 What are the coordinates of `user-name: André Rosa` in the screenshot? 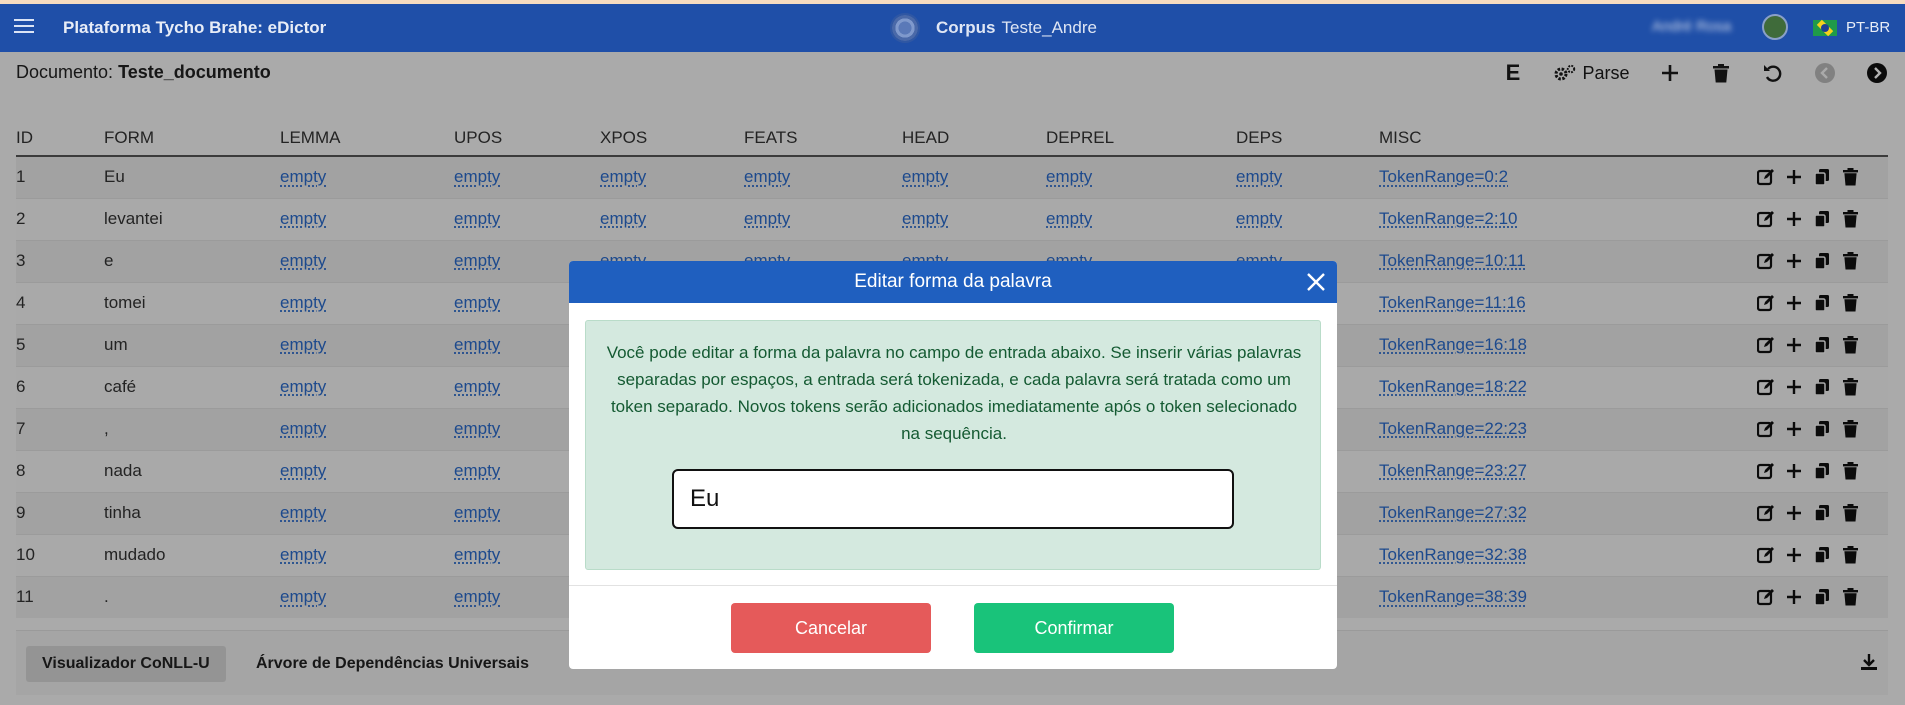 It's located at (1696, 27).